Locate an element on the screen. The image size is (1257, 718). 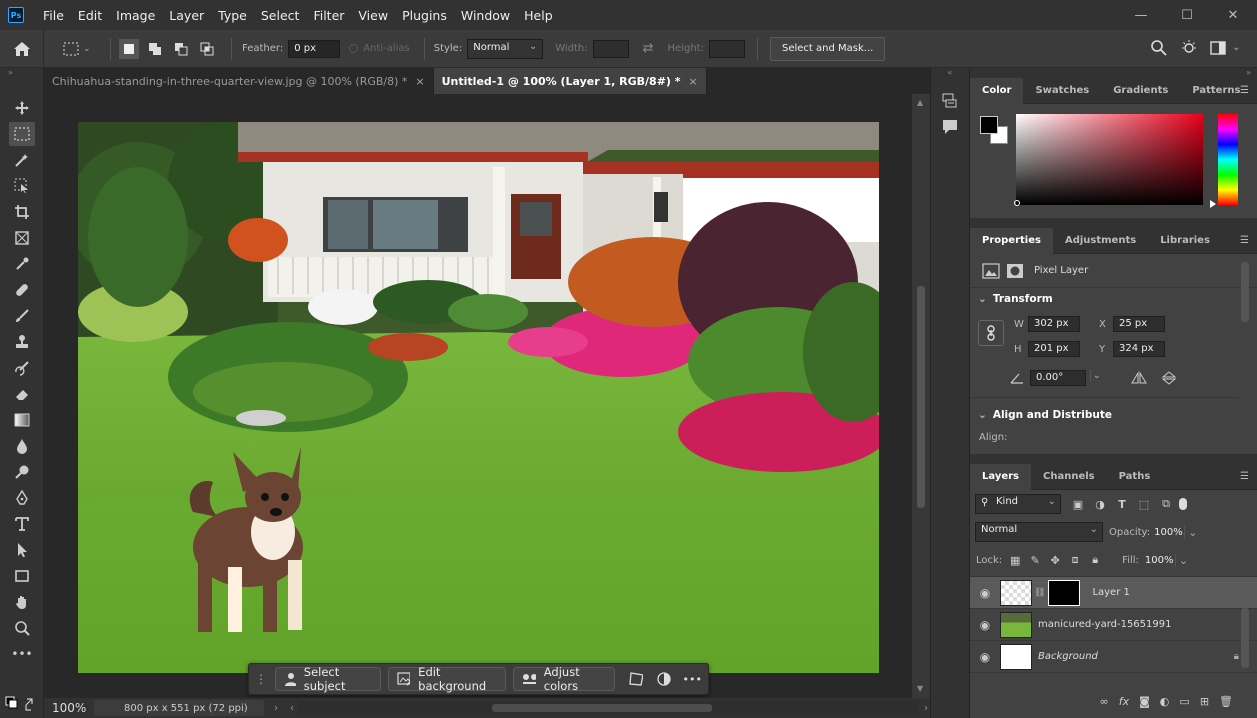
y-field: 324 px is located at coordinates (1139, 349).